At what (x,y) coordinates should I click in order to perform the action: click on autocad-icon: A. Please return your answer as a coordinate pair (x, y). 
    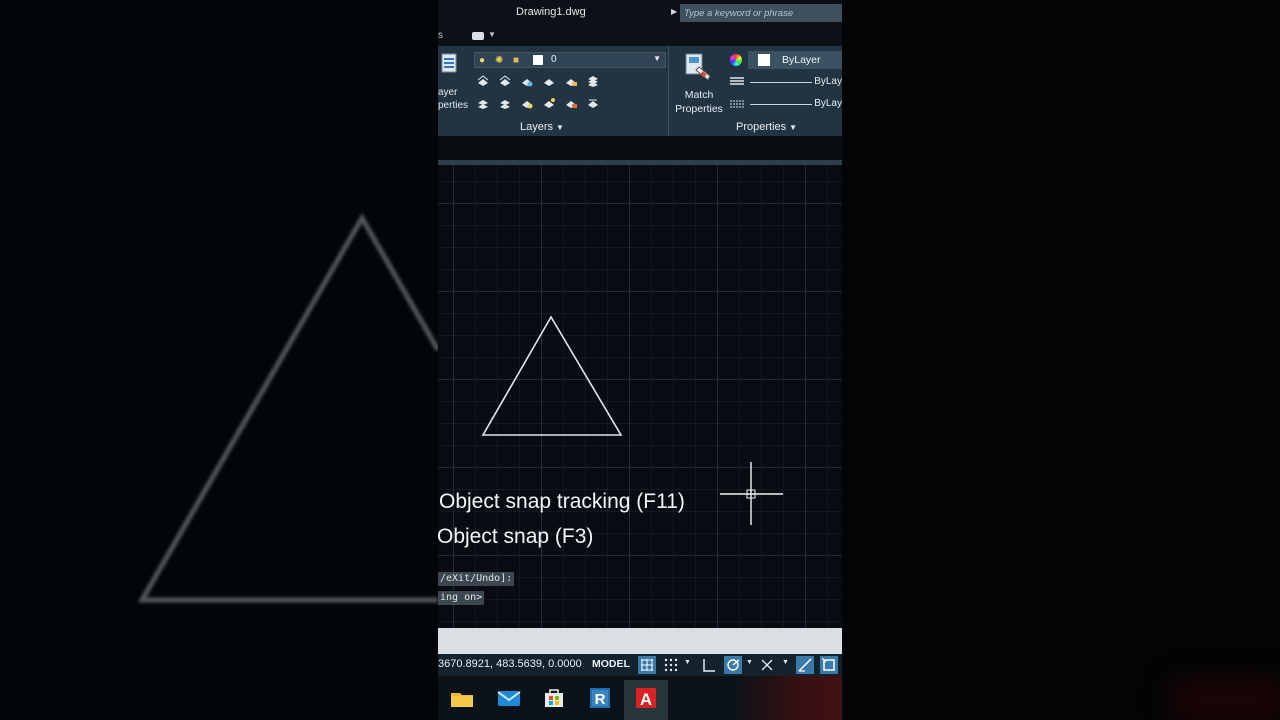
    Looking at the image, I should click on (646, 698).